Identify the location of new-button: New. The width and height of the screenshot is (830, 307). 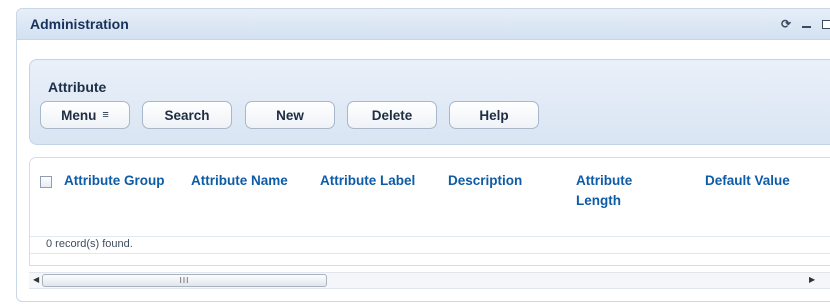
(290, 115).